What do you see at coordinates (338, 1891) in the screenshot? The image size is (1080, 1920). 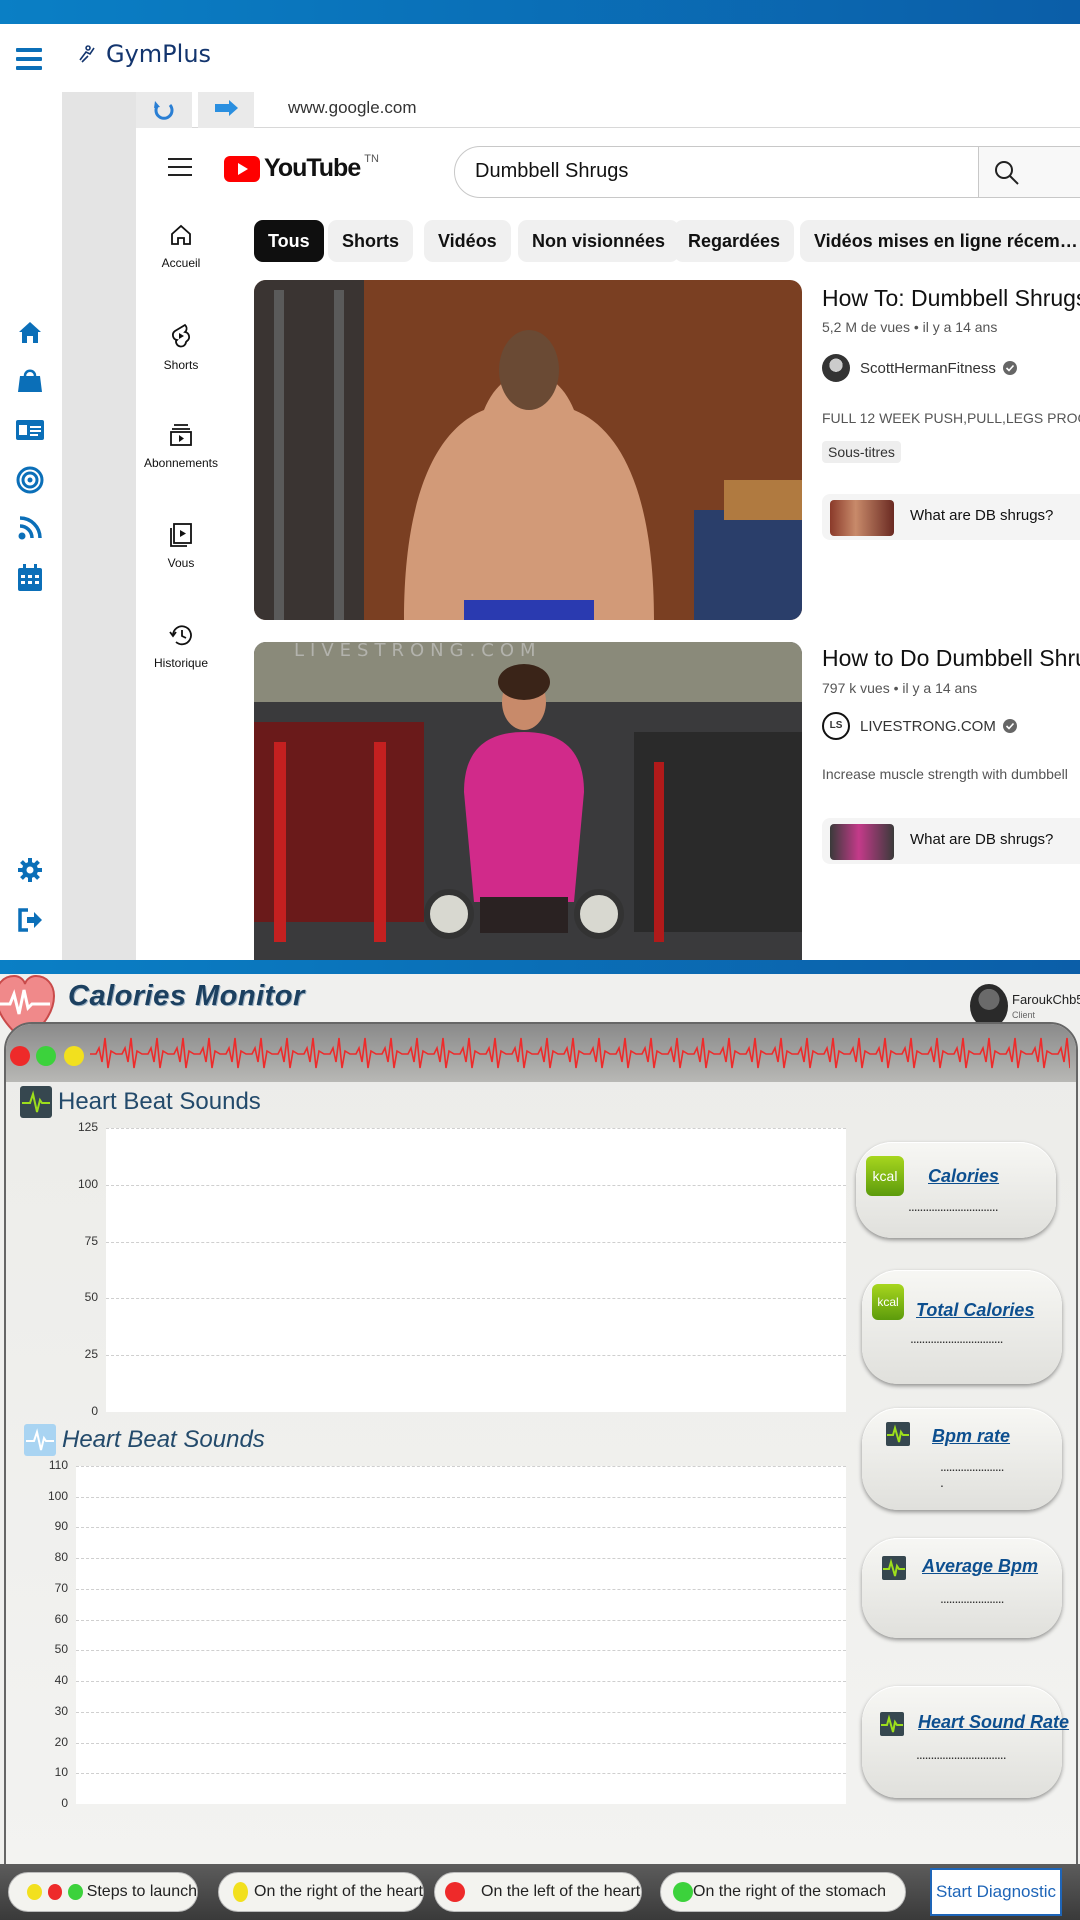 I see `legend-label: On the right of the heart` at bounding box center [338, 1891].